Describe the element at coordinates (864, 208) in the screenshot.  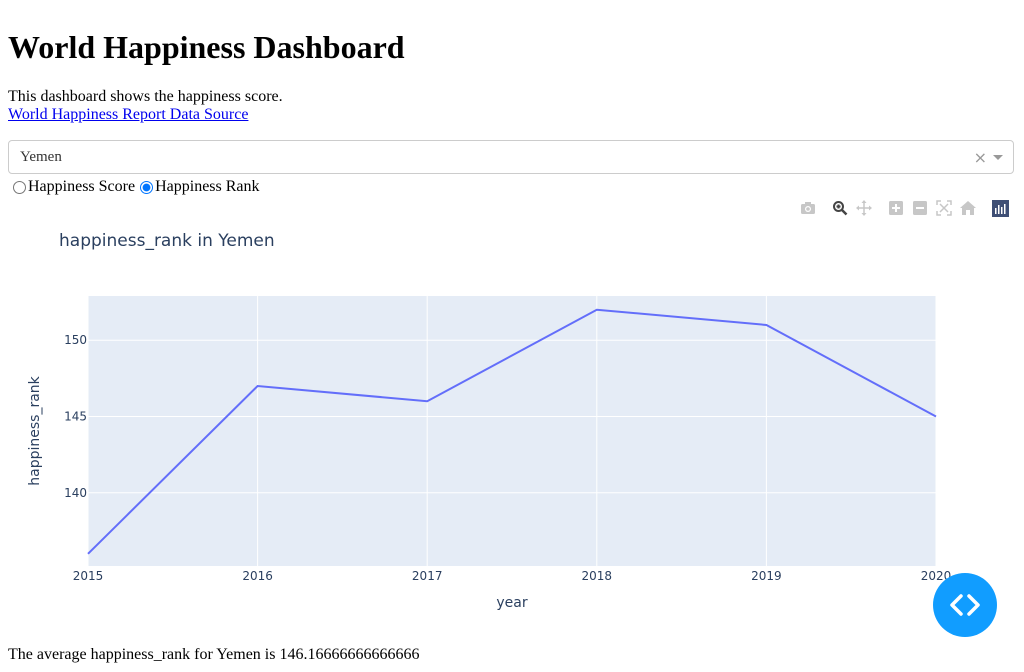
I see `pan-icon` at that location.